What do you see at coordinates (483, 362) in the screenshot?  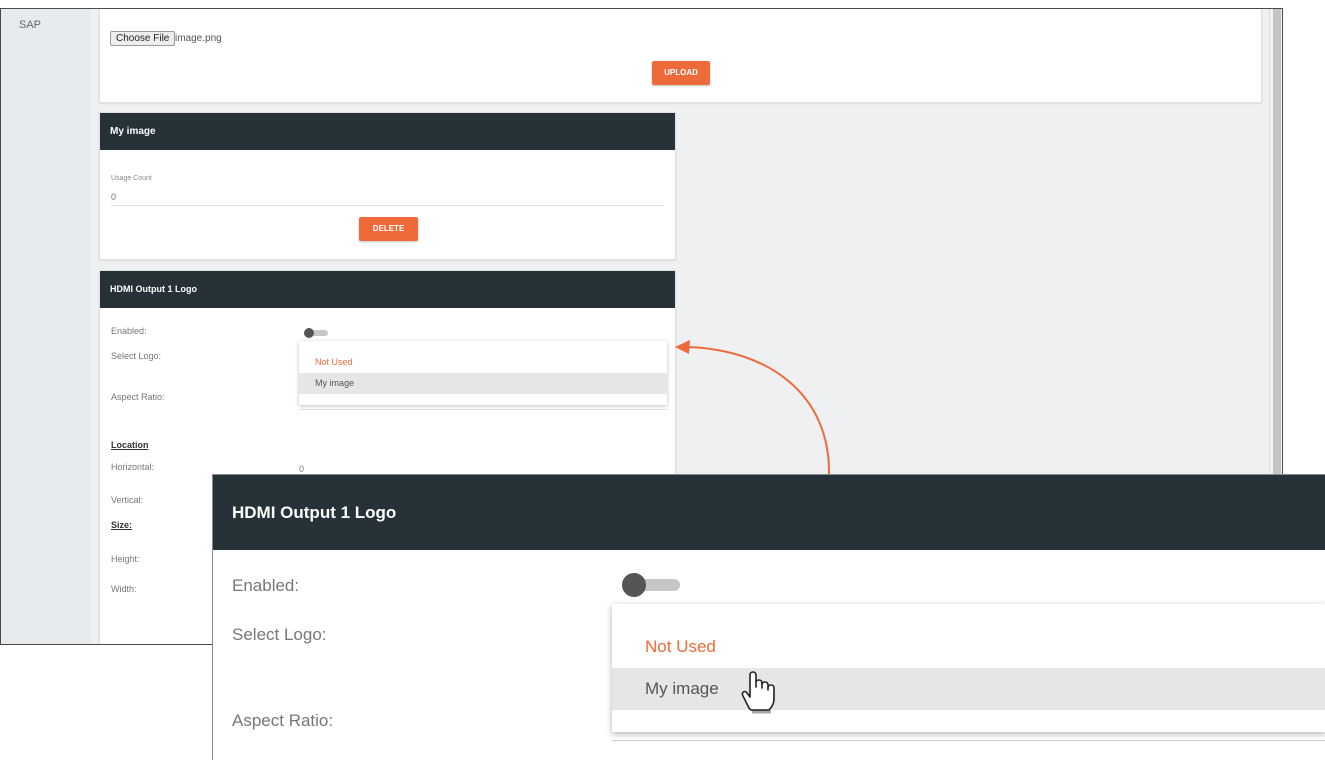 I see `option-not-used: Not Used` at bounding box center [483, 362].